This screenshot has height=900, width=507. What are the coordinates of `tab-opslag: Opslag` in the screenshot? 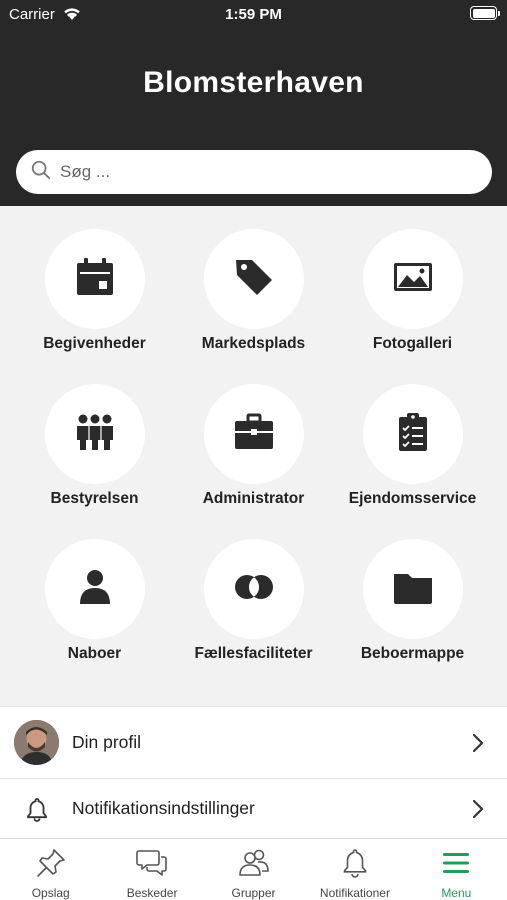 It's located at (50, 869).